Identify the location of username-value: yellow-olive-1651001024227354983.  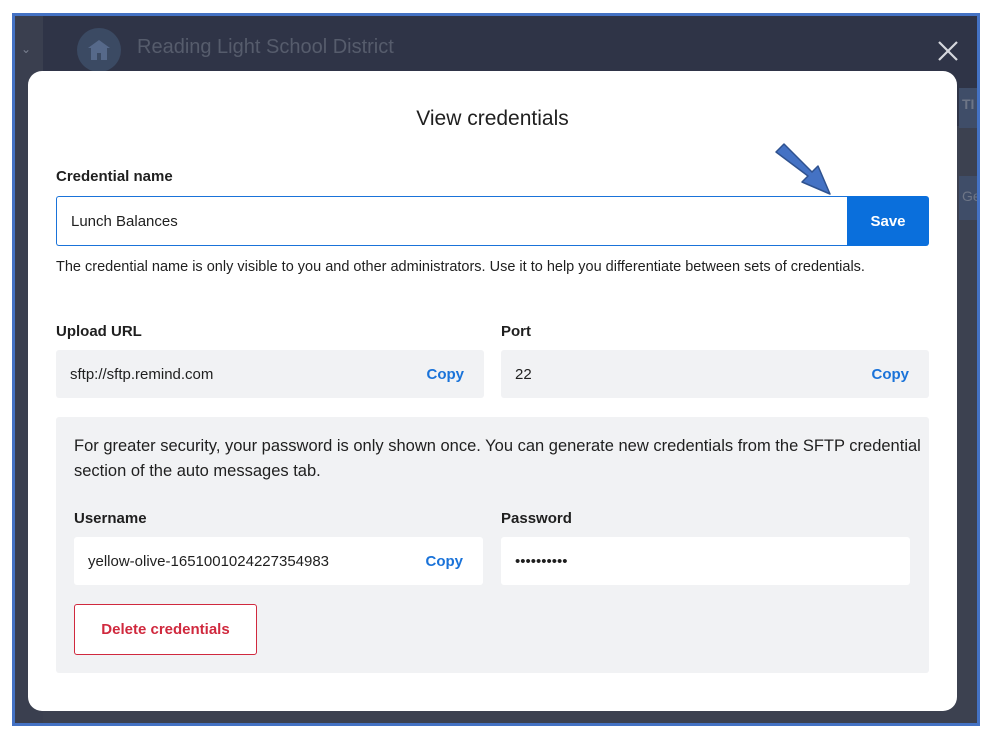
(208, 561).